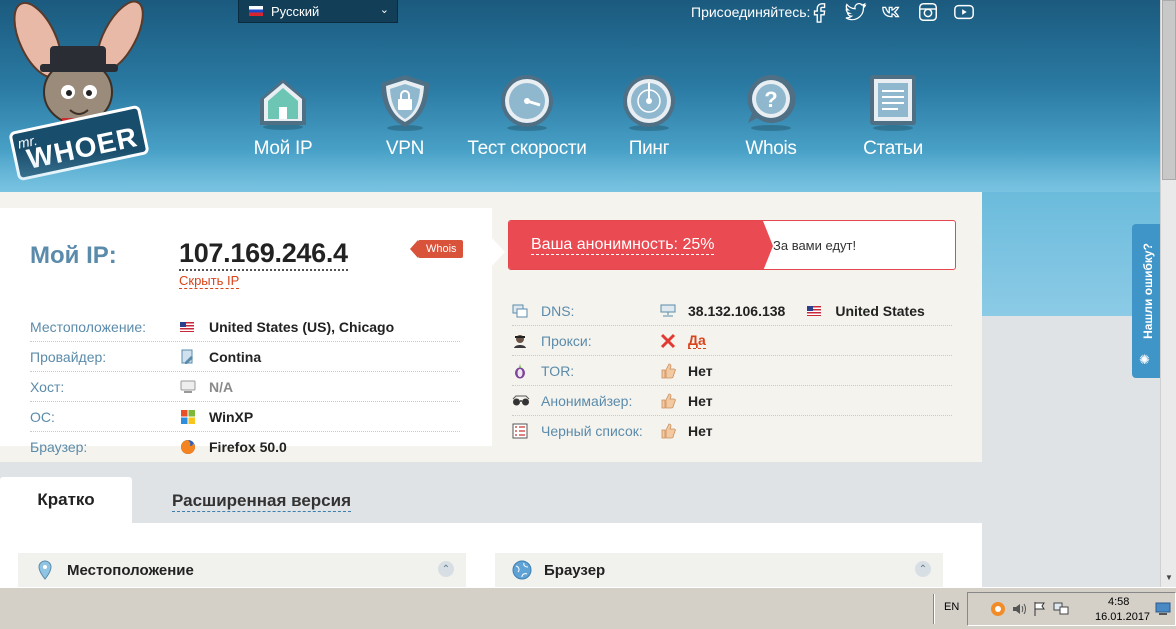 The image size is (1176, 629). I want to click on question-icon: ?, so click(771, 101).